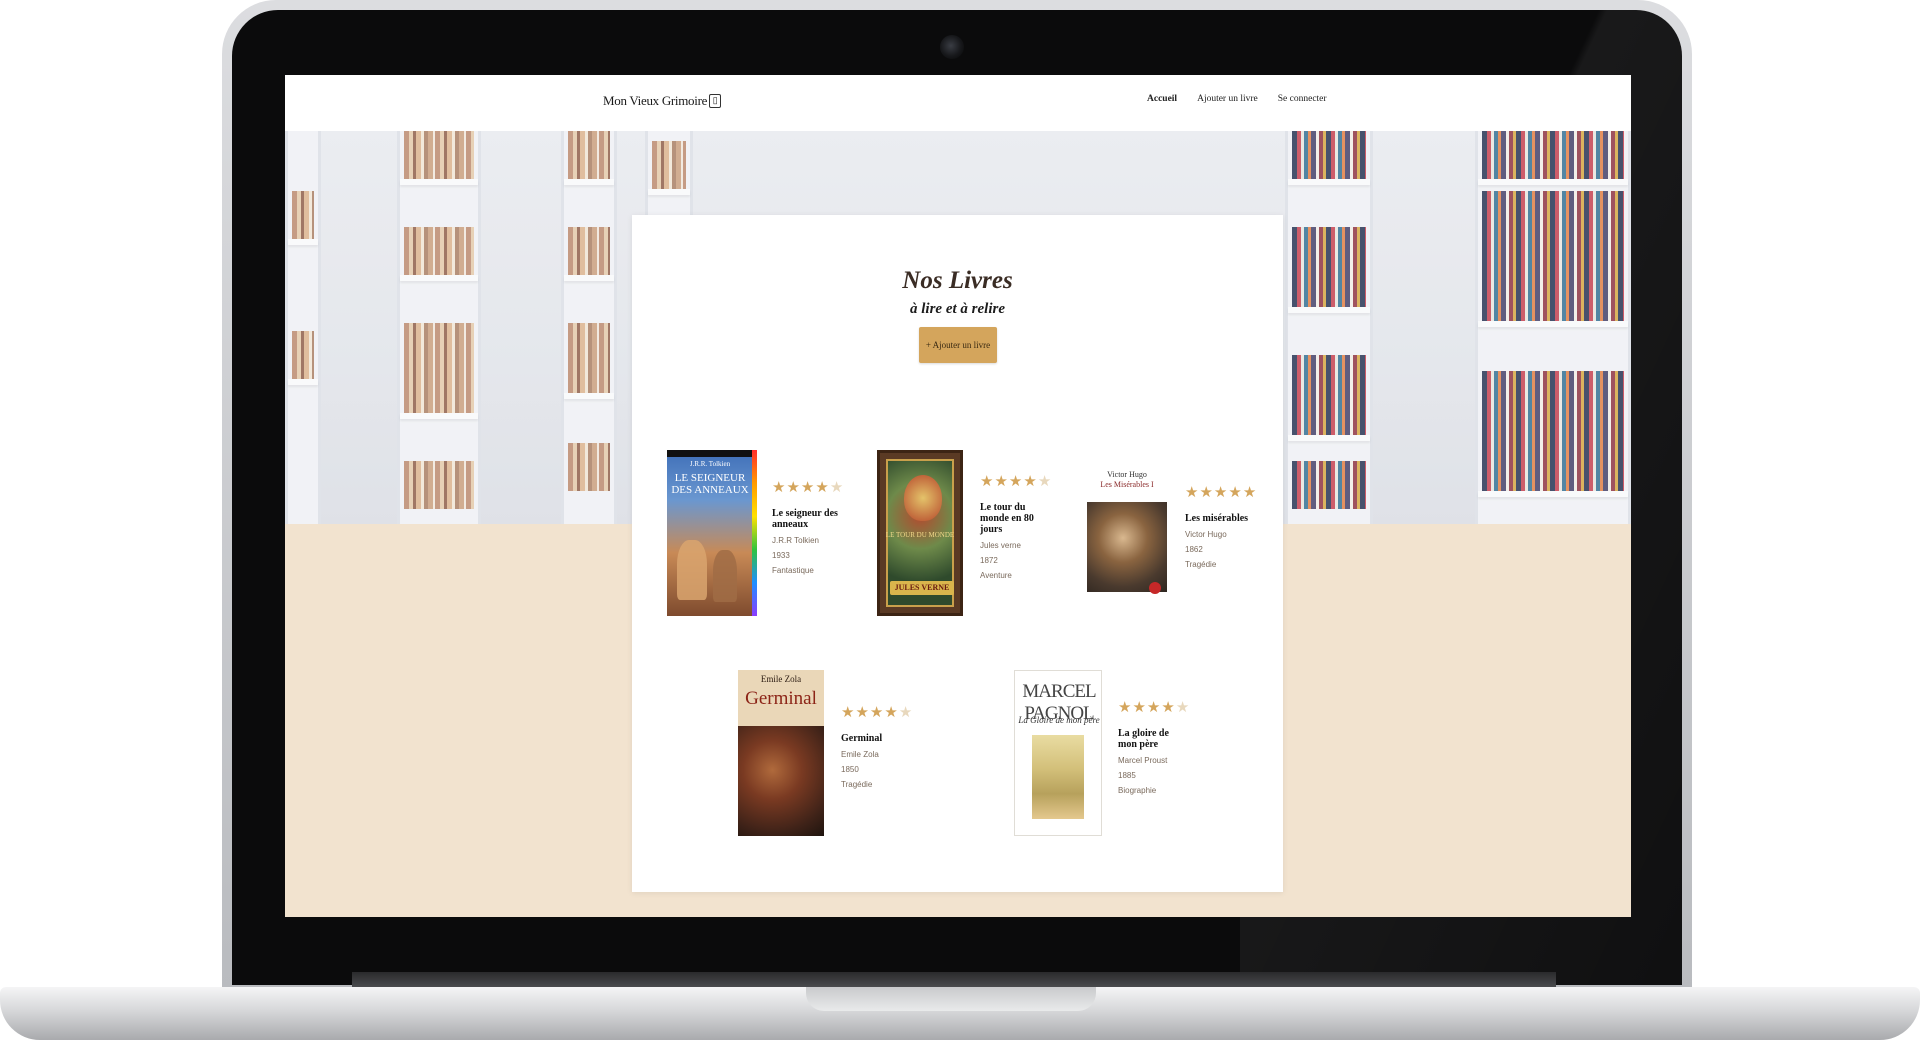  Describe the element at coordinates (876, 738) in the screenshot. I see `book-title: Germinal` at that location.